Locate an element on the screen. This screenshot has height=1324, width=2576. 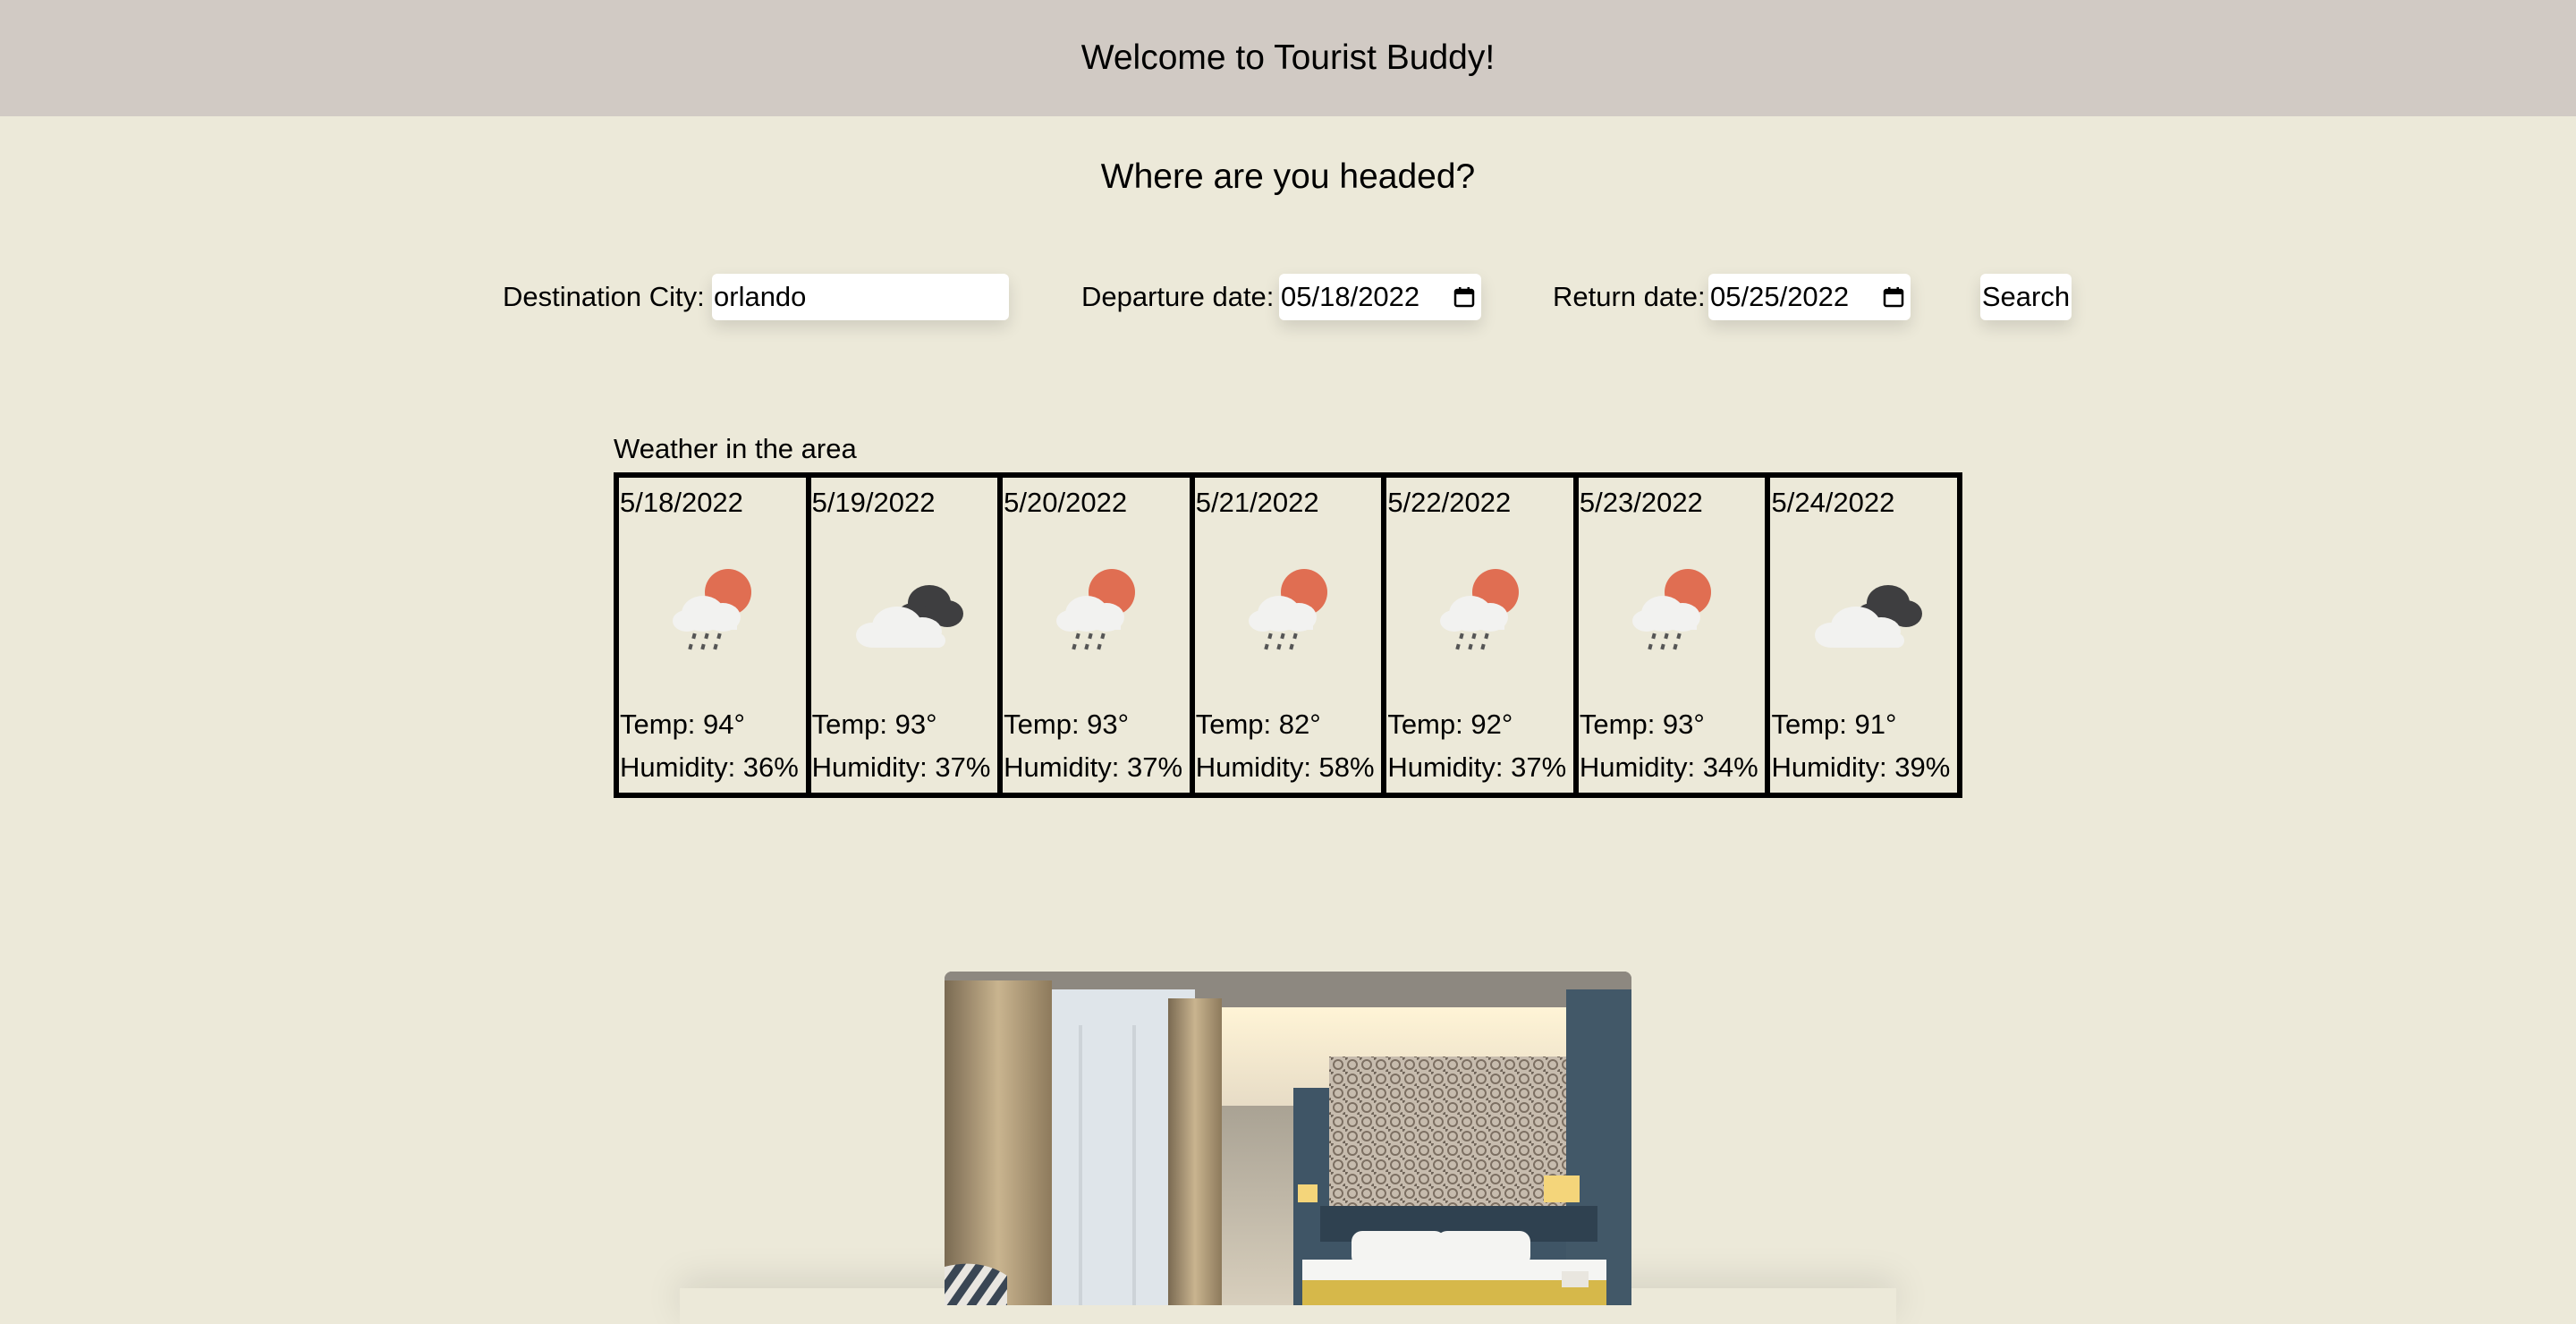
page-header: Welcome to Tourist Buddy! is located at coordinates (1288, 58).